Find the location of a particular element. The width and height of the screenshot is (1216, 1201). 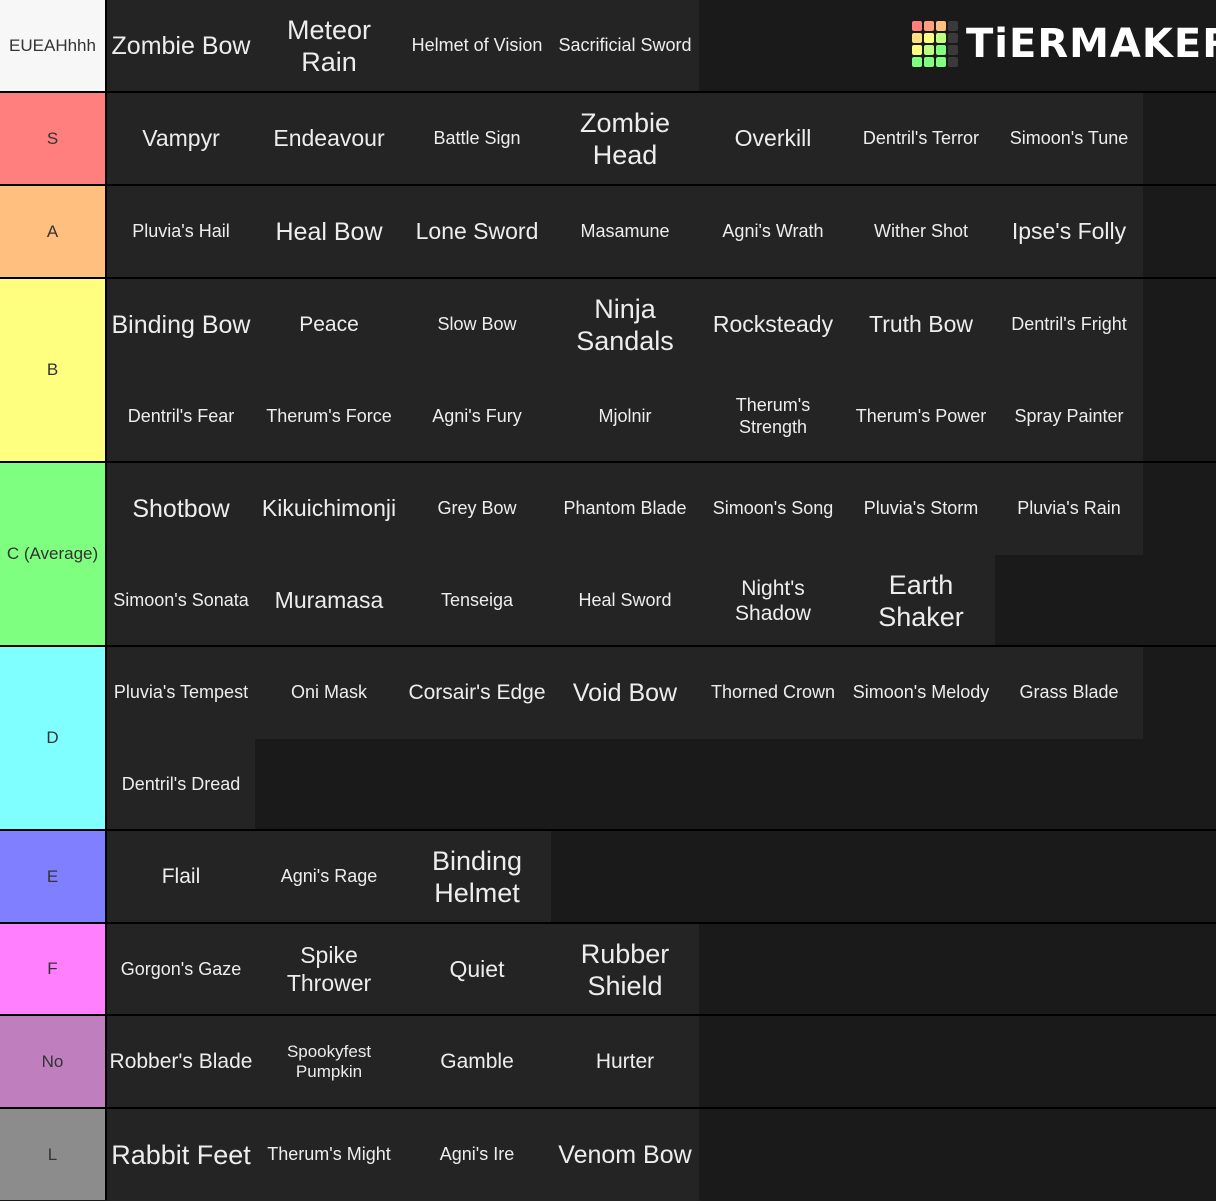

tier-item-robber-s-blade: Robber's Blade is located at coordinates (181, 1062).